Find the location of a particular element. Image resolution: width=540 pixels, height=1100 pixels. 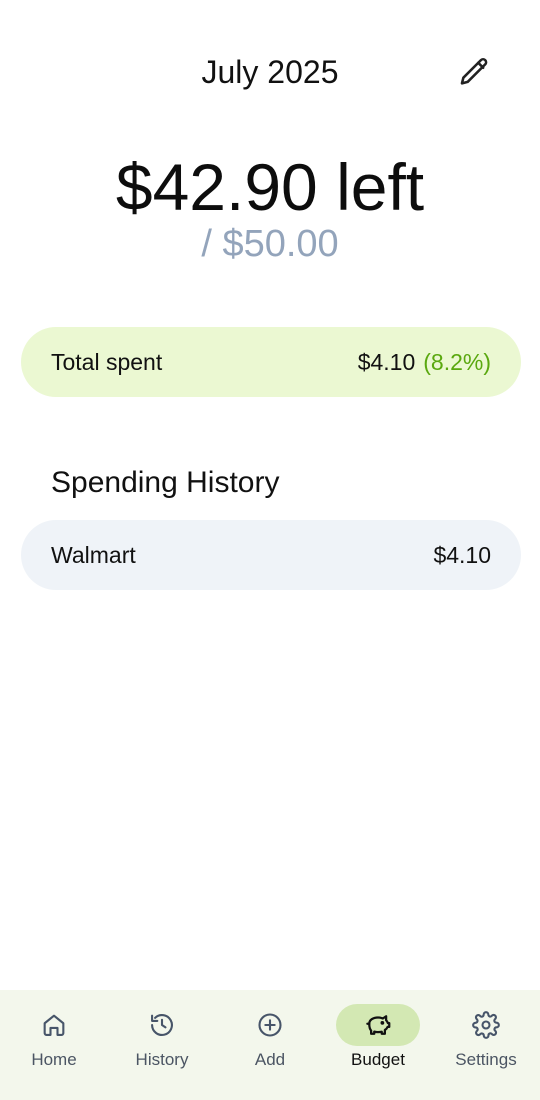

nav-label-settings: Settings is located at coordinates (486, 1059).